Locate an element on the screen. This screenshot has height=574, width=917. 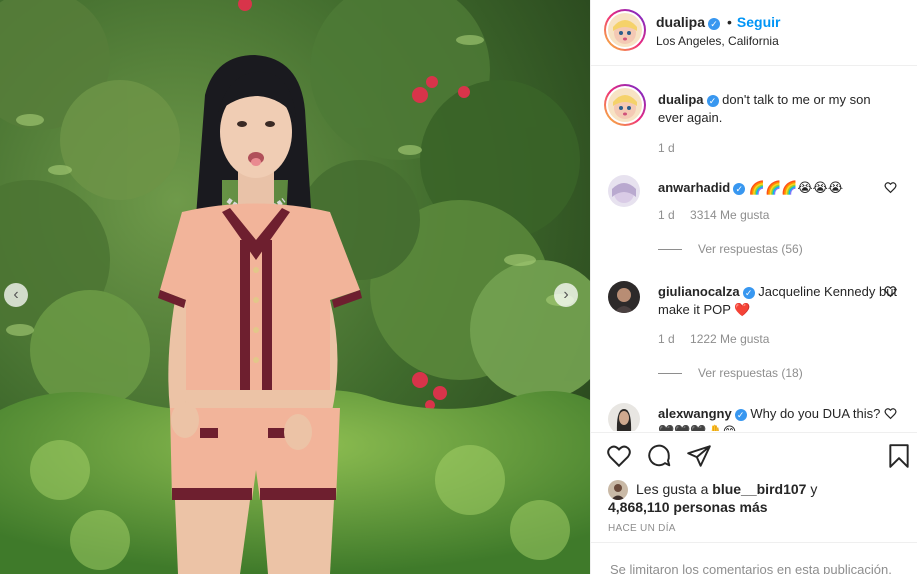
liked-count: 4,868,110 personas más is located at coordinates (688, 507).